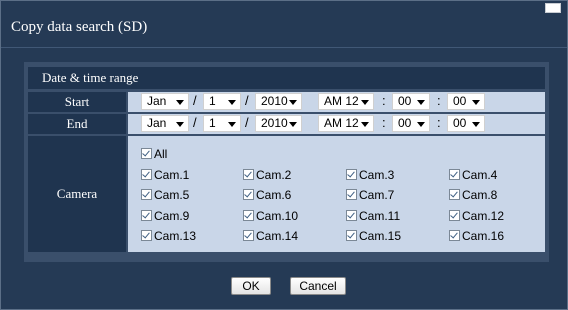 Image resolution: width=568 pixels, height=310 pixels. What do you see at coordinates (274, 195) in the screenshot?
I see `camera-checkbox-label: Cam.6` at bounding box center [274, 195].